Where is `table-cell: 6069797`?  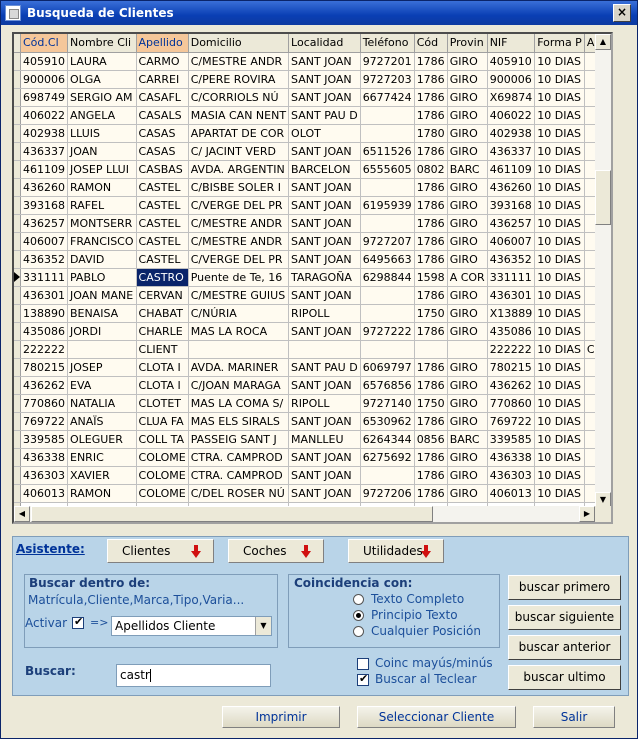 table-cell: 6069797 is located at coordinates (387, 367).